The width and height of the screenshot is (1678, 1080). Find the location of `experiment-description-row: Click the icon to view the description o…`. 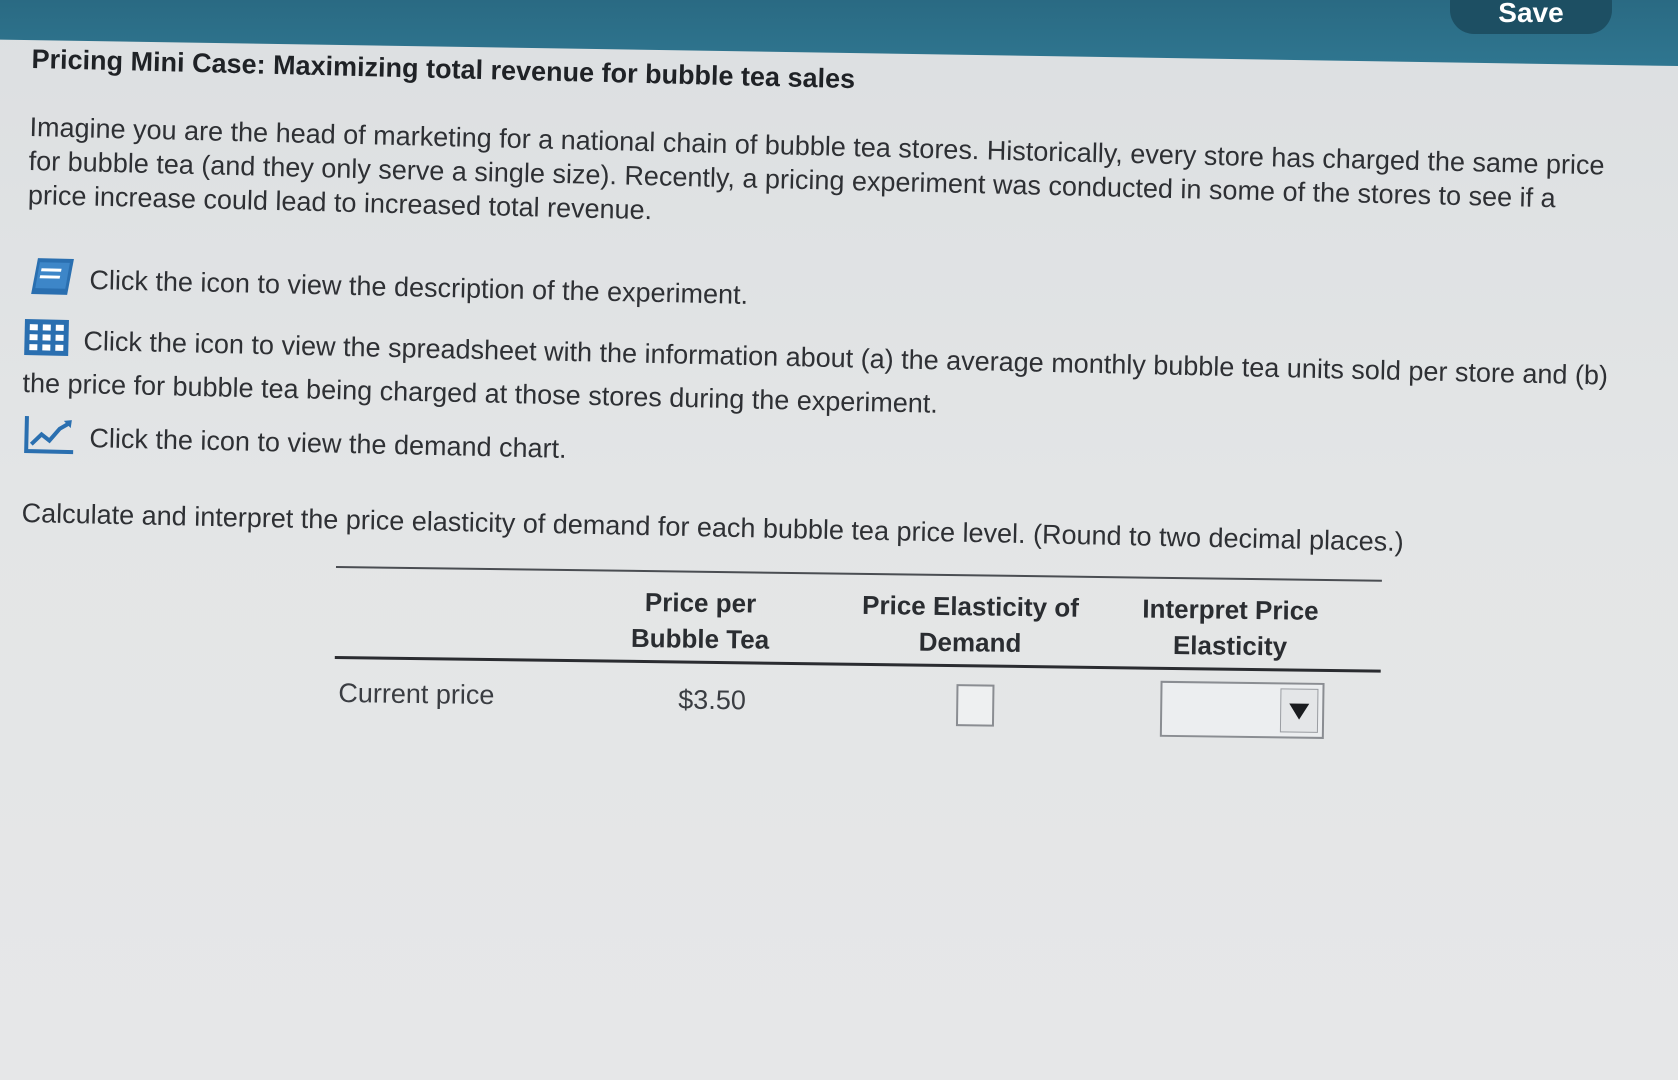

experiment-description-row: Click the icon to view the description o… is located at coordinates (389, 288).